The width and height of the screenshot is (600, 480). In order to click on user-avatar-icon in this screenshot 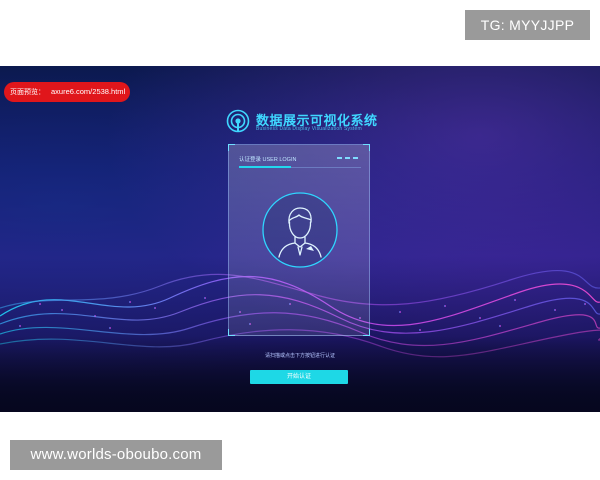, I will do `click(300, 230)`.